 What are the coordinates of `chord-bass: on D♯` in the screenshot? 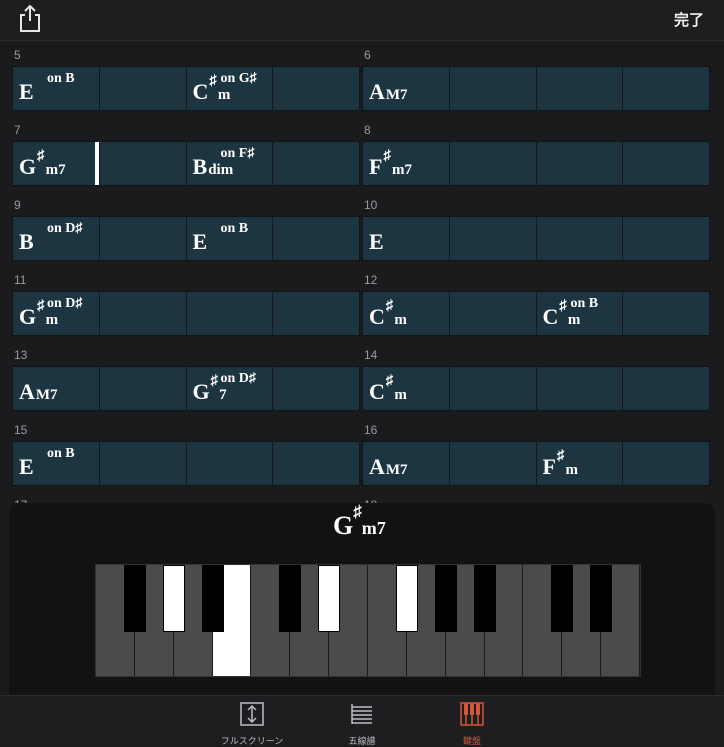 It's located at (65, 303).